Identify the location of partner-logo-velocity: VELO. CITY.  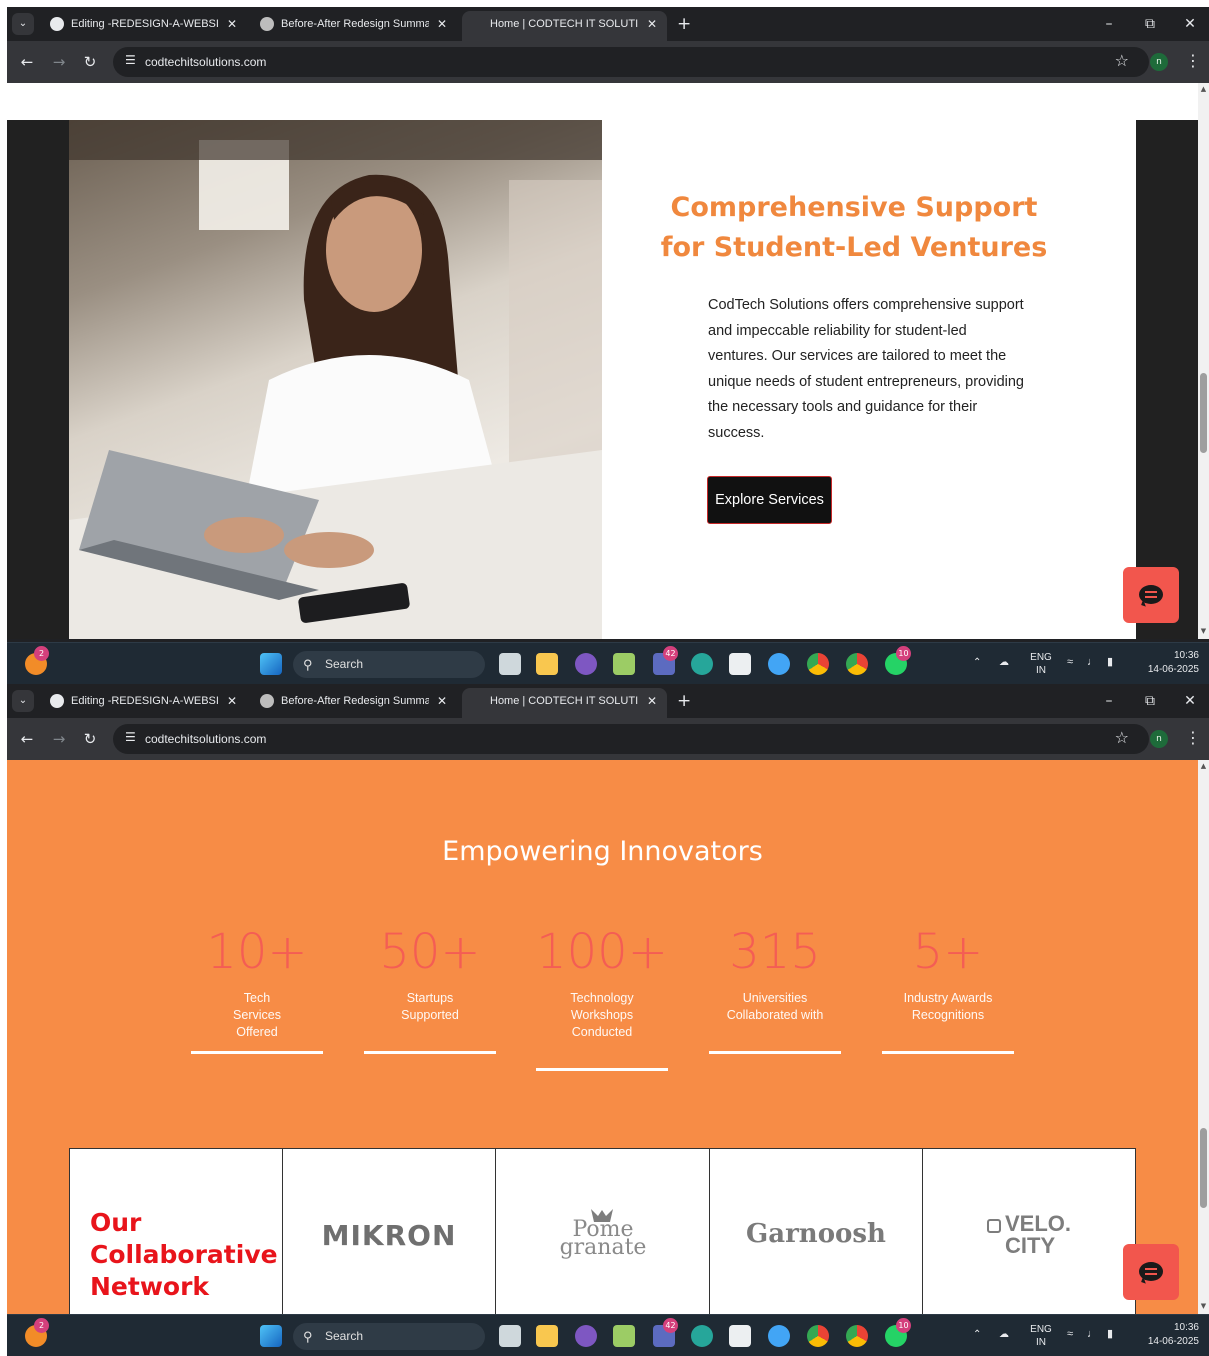
(1030, 1233).